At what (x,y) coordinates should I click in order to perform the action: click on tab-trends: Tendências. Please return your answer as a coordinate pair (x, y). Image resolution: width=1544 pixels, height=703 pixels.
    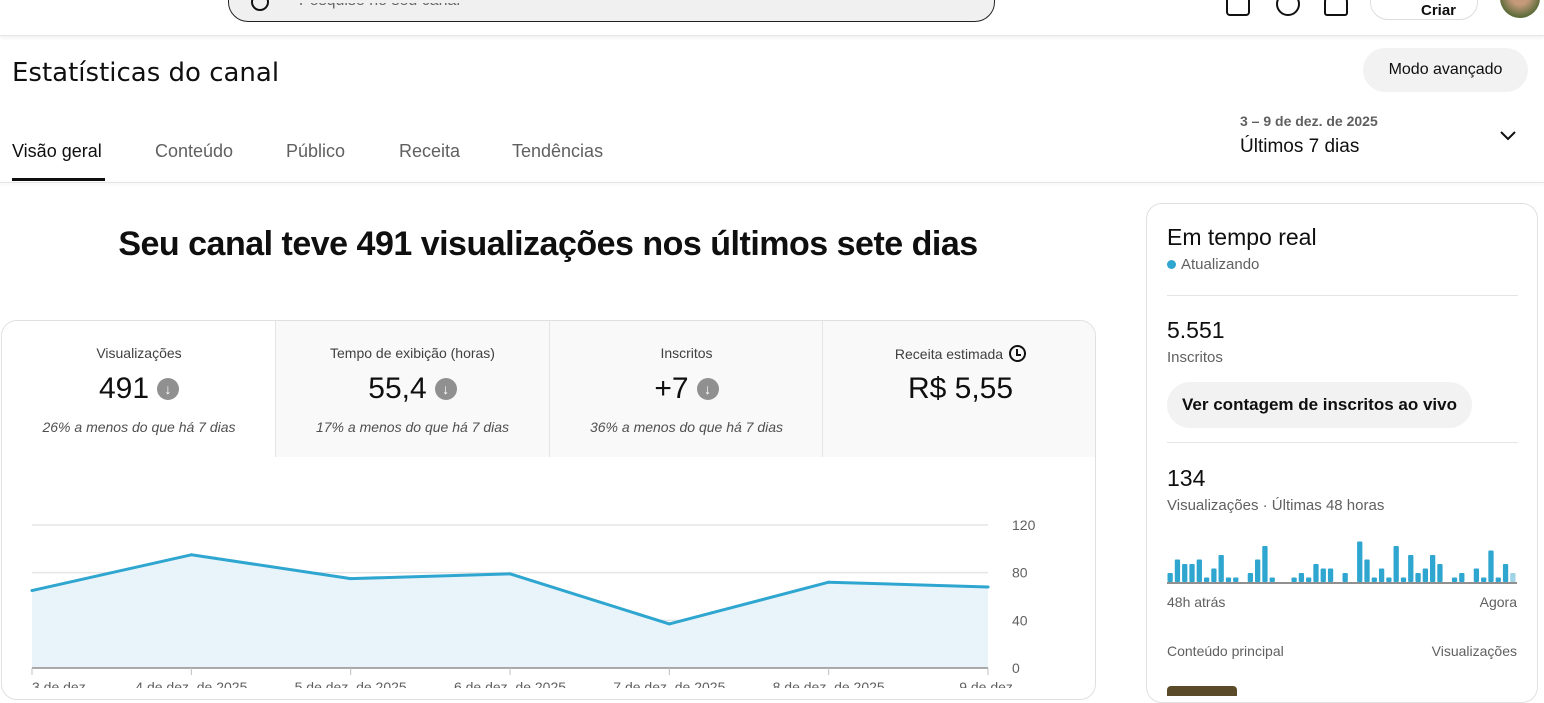
    Looking at the image, I should click on (557, 151).